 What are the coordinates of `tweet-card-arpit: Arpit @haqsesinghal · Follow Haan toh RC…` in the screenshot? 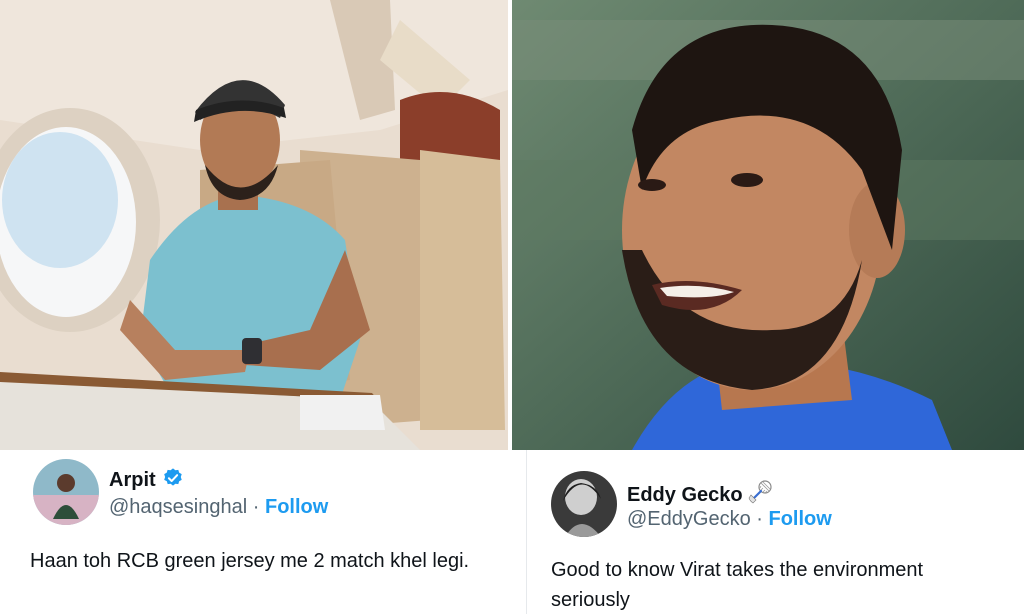 It's located at (258, 532).